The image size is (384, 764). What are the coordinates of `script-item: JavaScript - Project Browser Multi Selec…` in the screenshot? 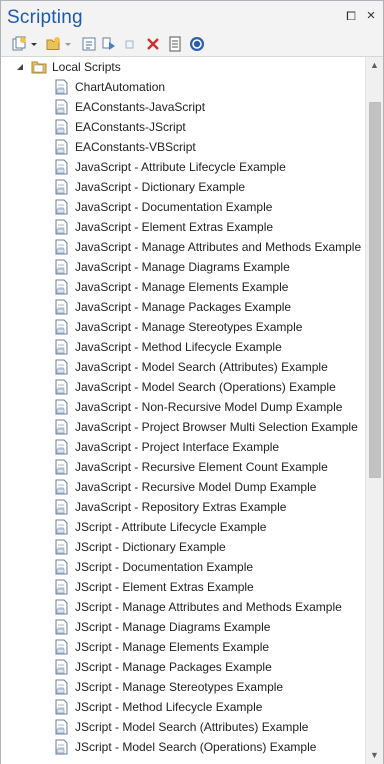 It's located at (182, 427).